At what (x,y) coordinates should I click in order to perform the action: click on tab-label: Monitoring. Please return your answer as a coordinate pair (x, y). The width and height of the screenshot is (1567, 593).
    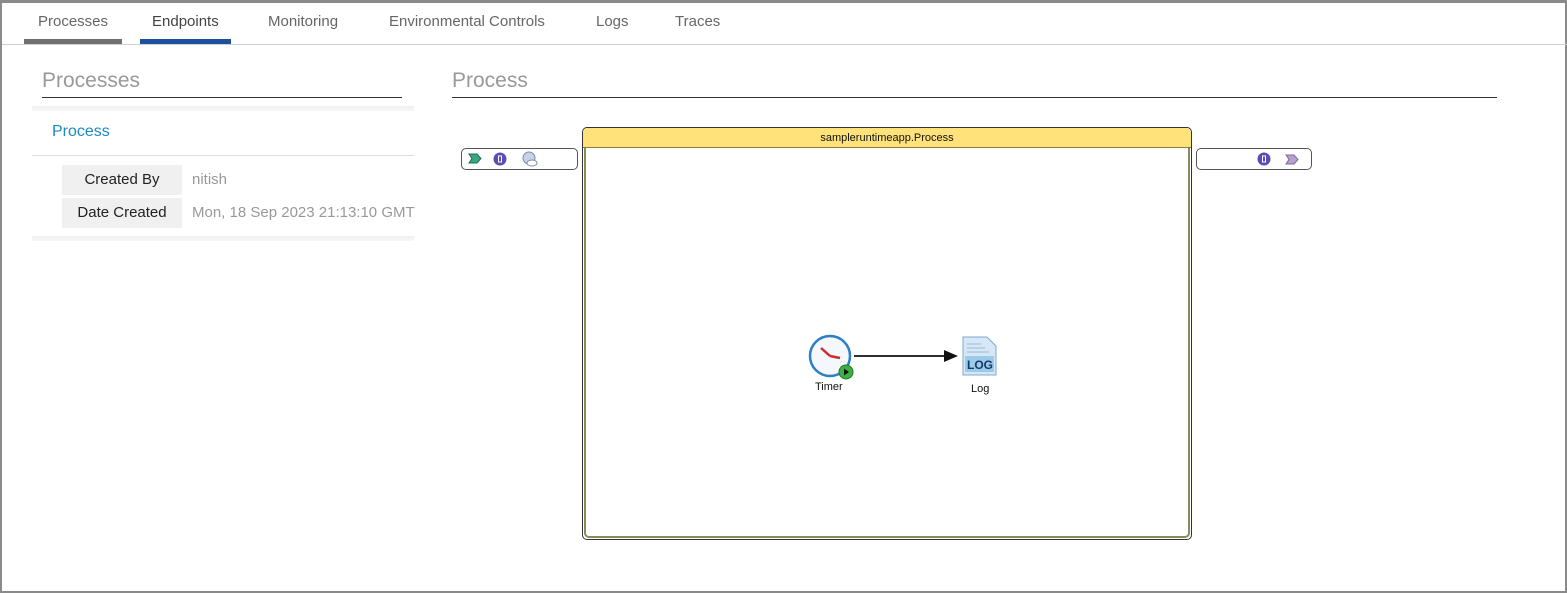
    Looking at the image, I should click on (303, 21).